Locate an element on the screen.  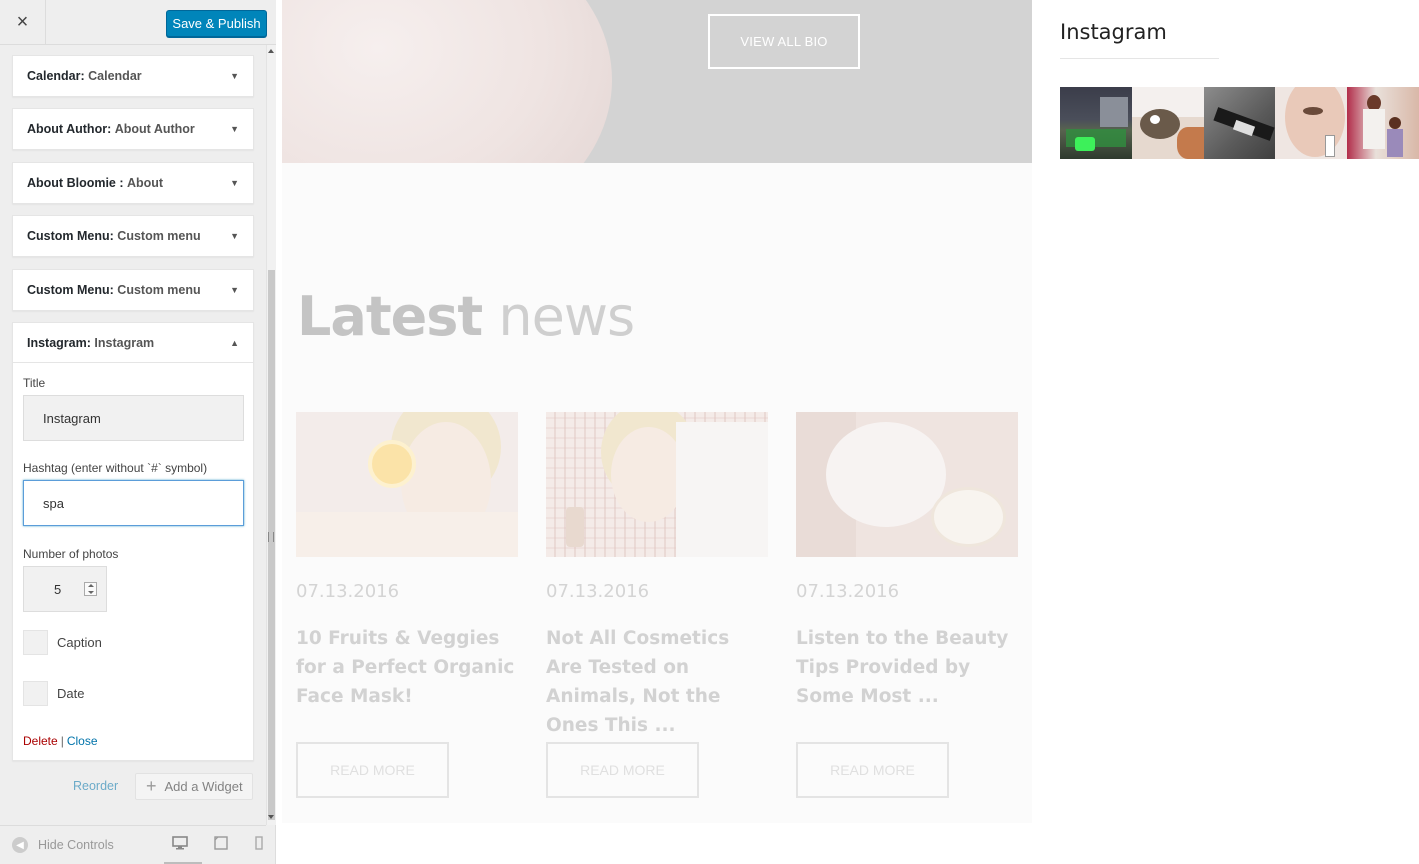
collapse-arrow-icon: ▲ is located at coordinates (234, 343).